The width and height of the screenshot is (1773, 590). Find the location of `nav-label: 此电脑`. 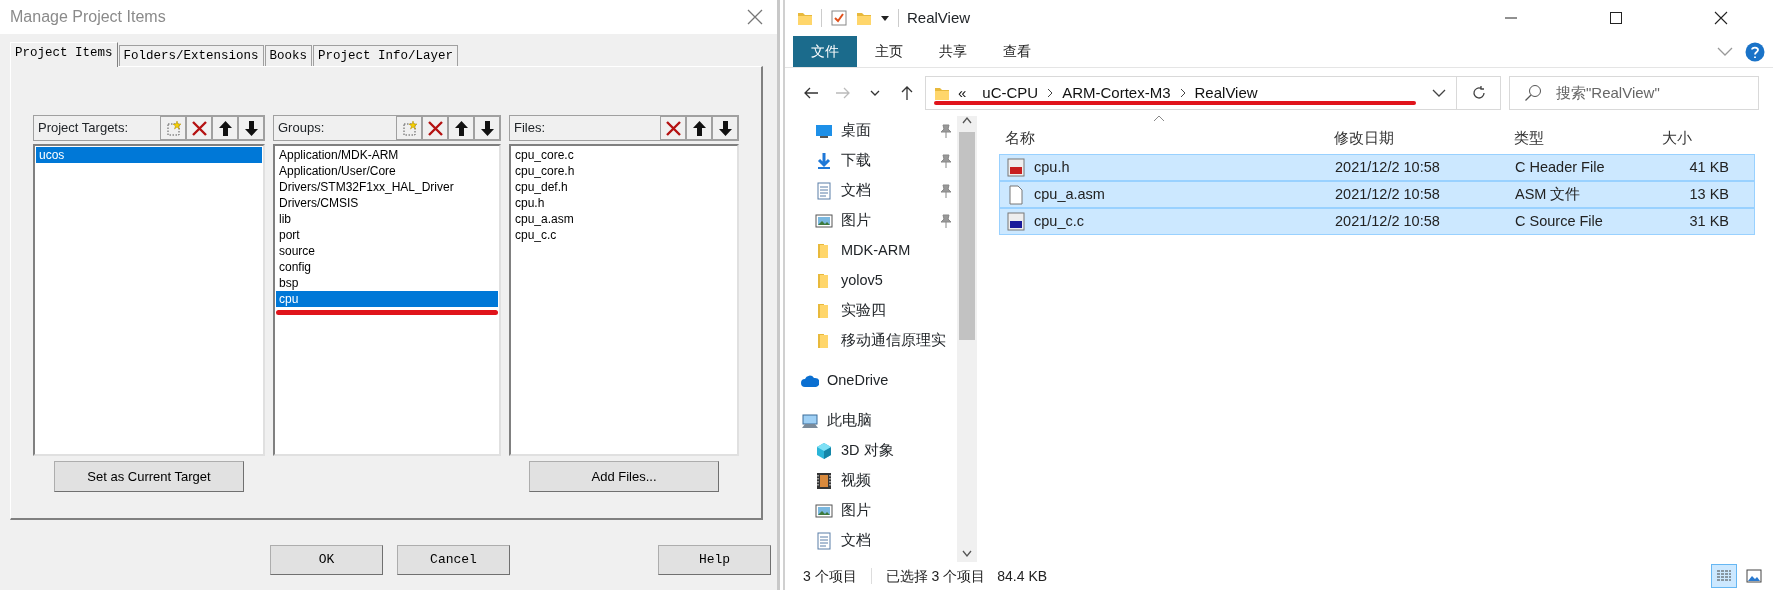

nav-label: 此电脑 is located at coordinates (849, 421).